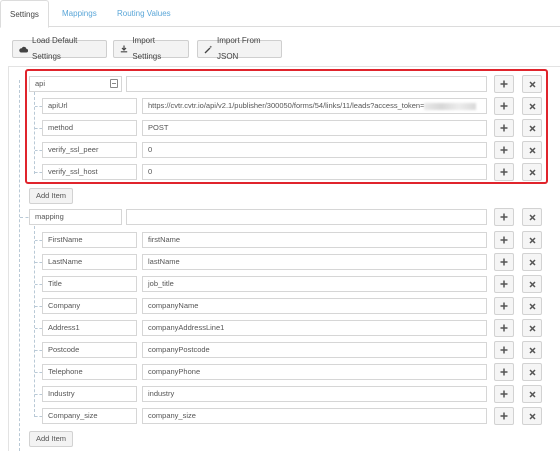 This screenshot has height=451, width=560. What do you see at coordinates (504, 217) in the screenshot?
I see `mapping-add-button` at bounding box center [504, 217].